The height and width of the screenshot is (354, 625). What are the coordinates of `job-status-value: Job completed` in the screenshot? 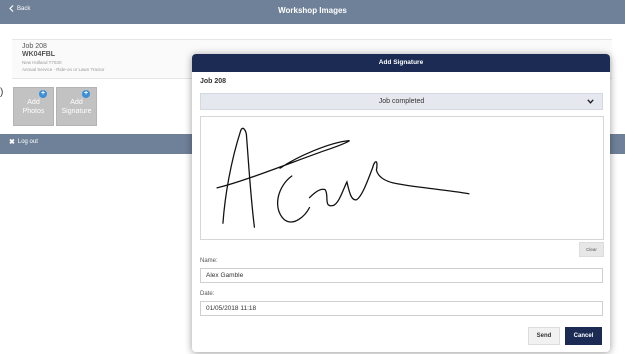 It's located at (401, 101).